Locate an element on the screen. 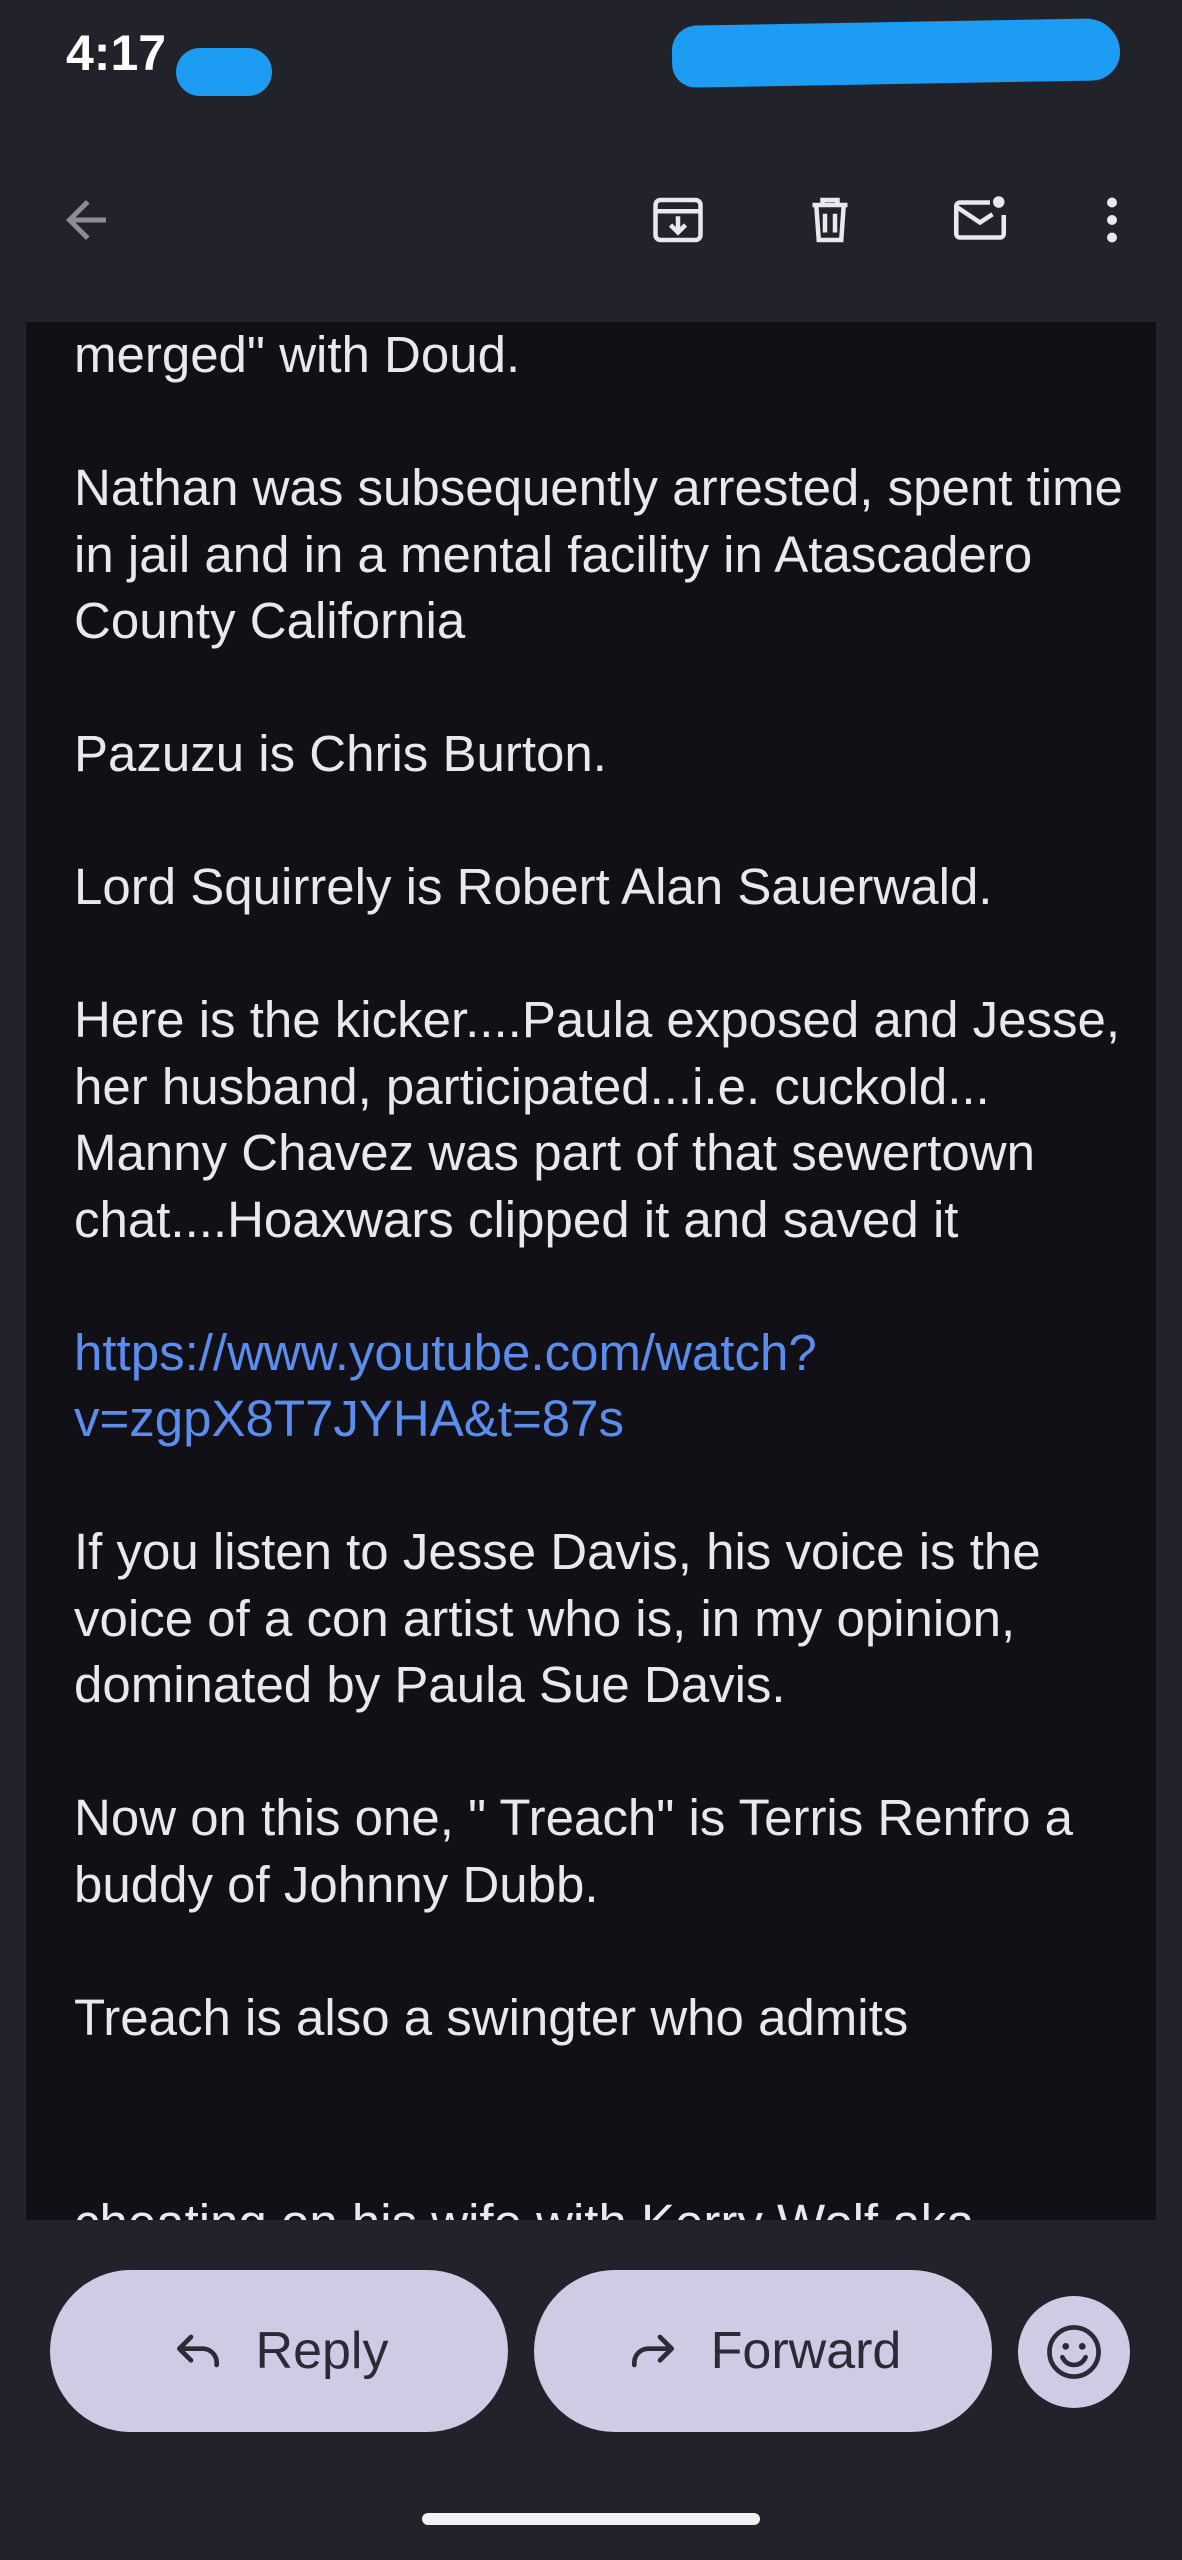 This screenshot has width=1182, height=2560. mark-unread-button is located at coordinates (980, 220).